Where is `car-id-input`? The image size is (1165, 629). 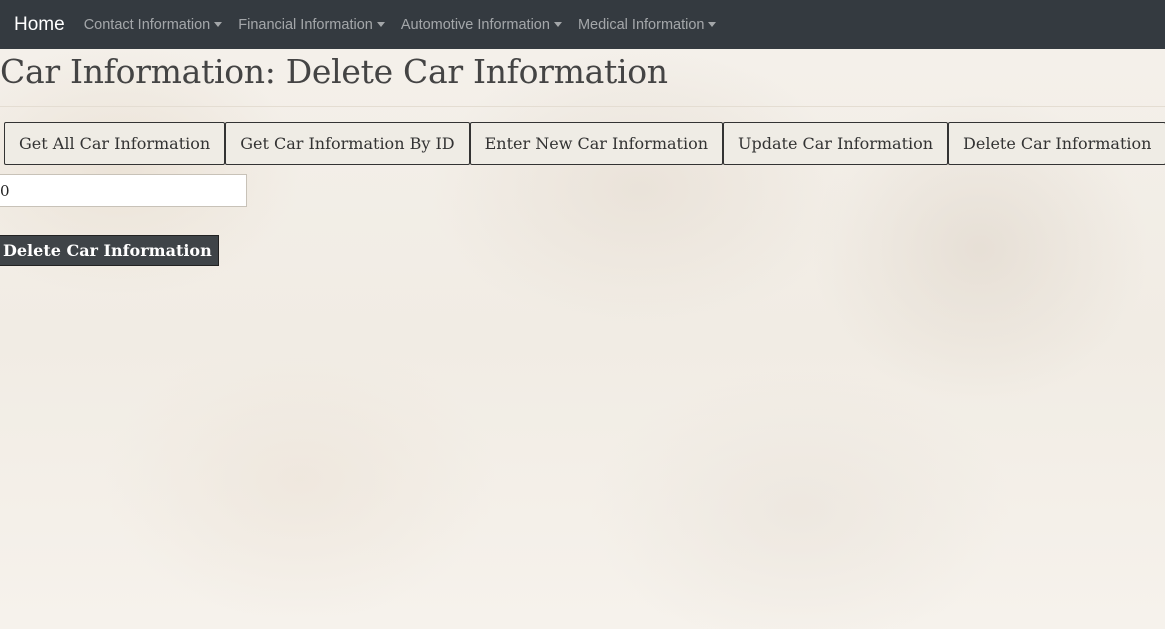 car-id-input is located at coordinates (123, 190).